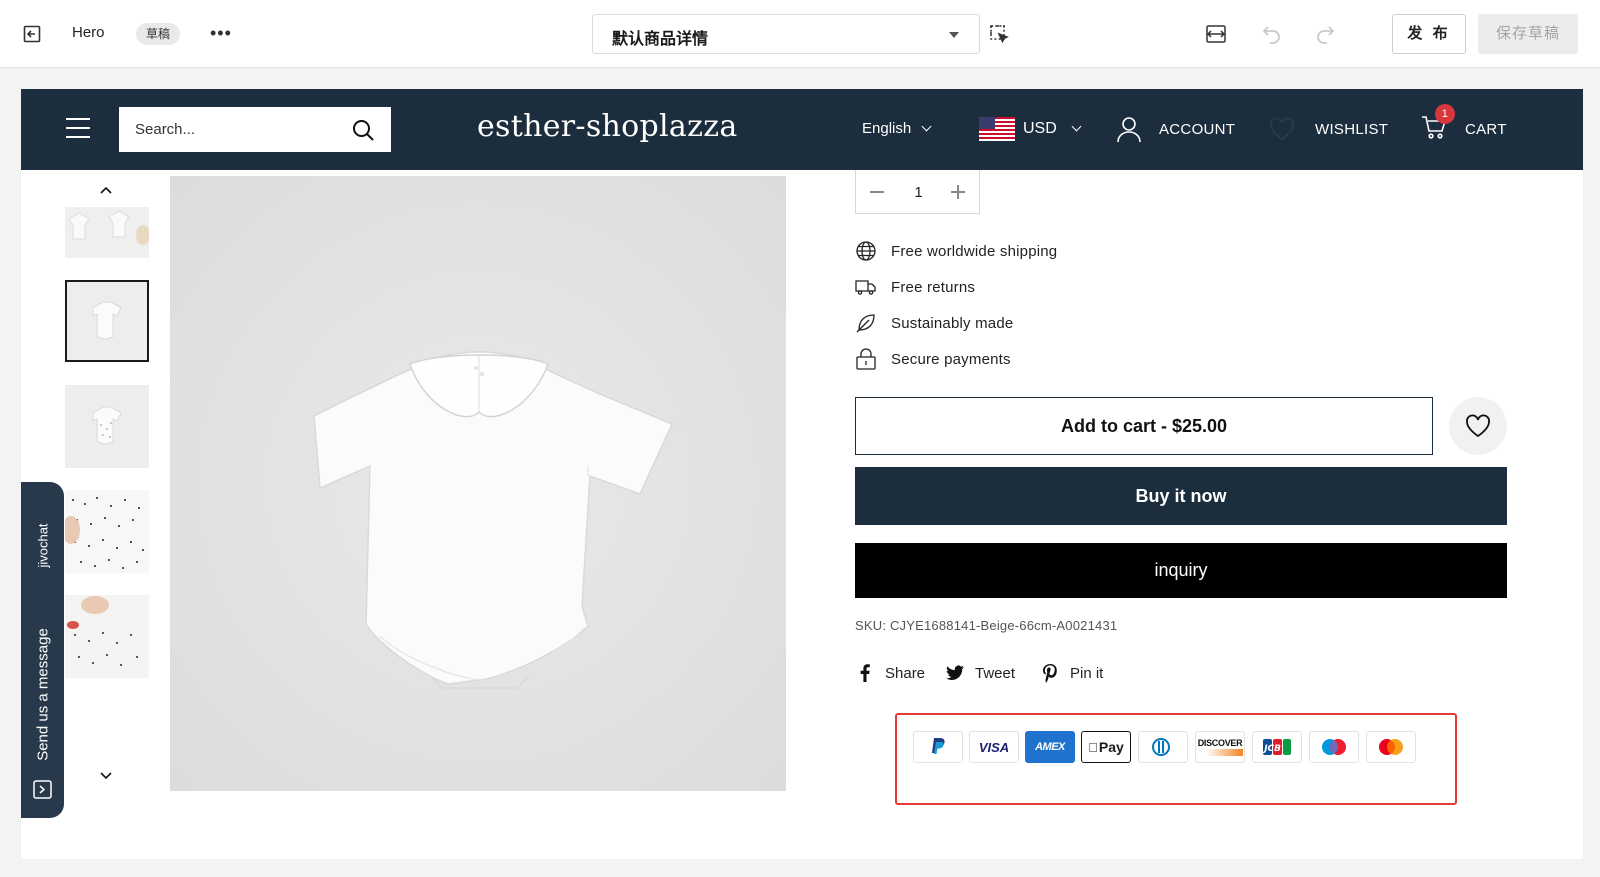 Image resolution: width=1600 pixels, height=877 pixels. What do you see at coordinates (78, 129) in the screenshot?
I see `menu-icon` at bounding box center [78, 129].